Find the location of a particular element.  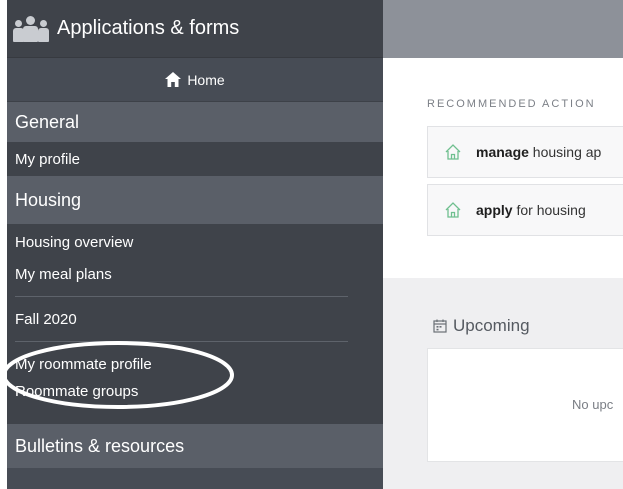

upcoming-title: Upcoming is located at coordinates (481, 326).